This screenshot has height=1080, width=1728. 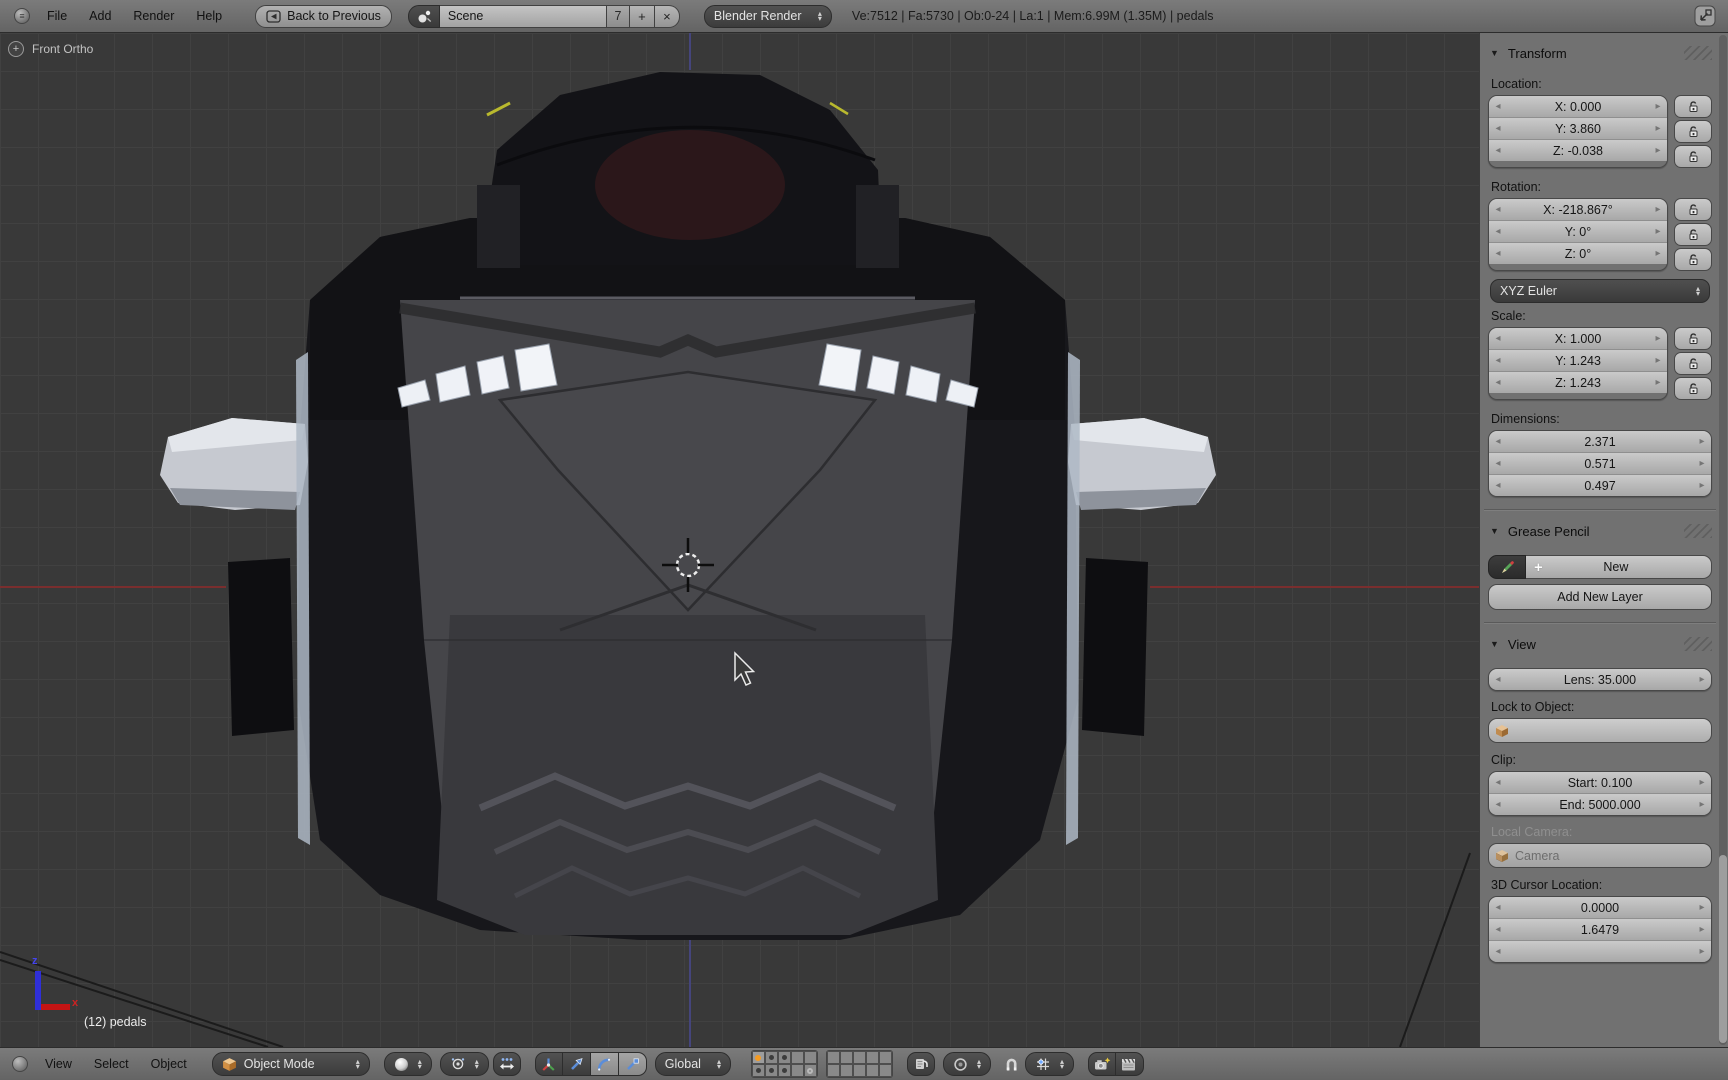 I want to click on location-y-field: ◂ Y: 3.860 ▸, so click(x=1578, y=128).